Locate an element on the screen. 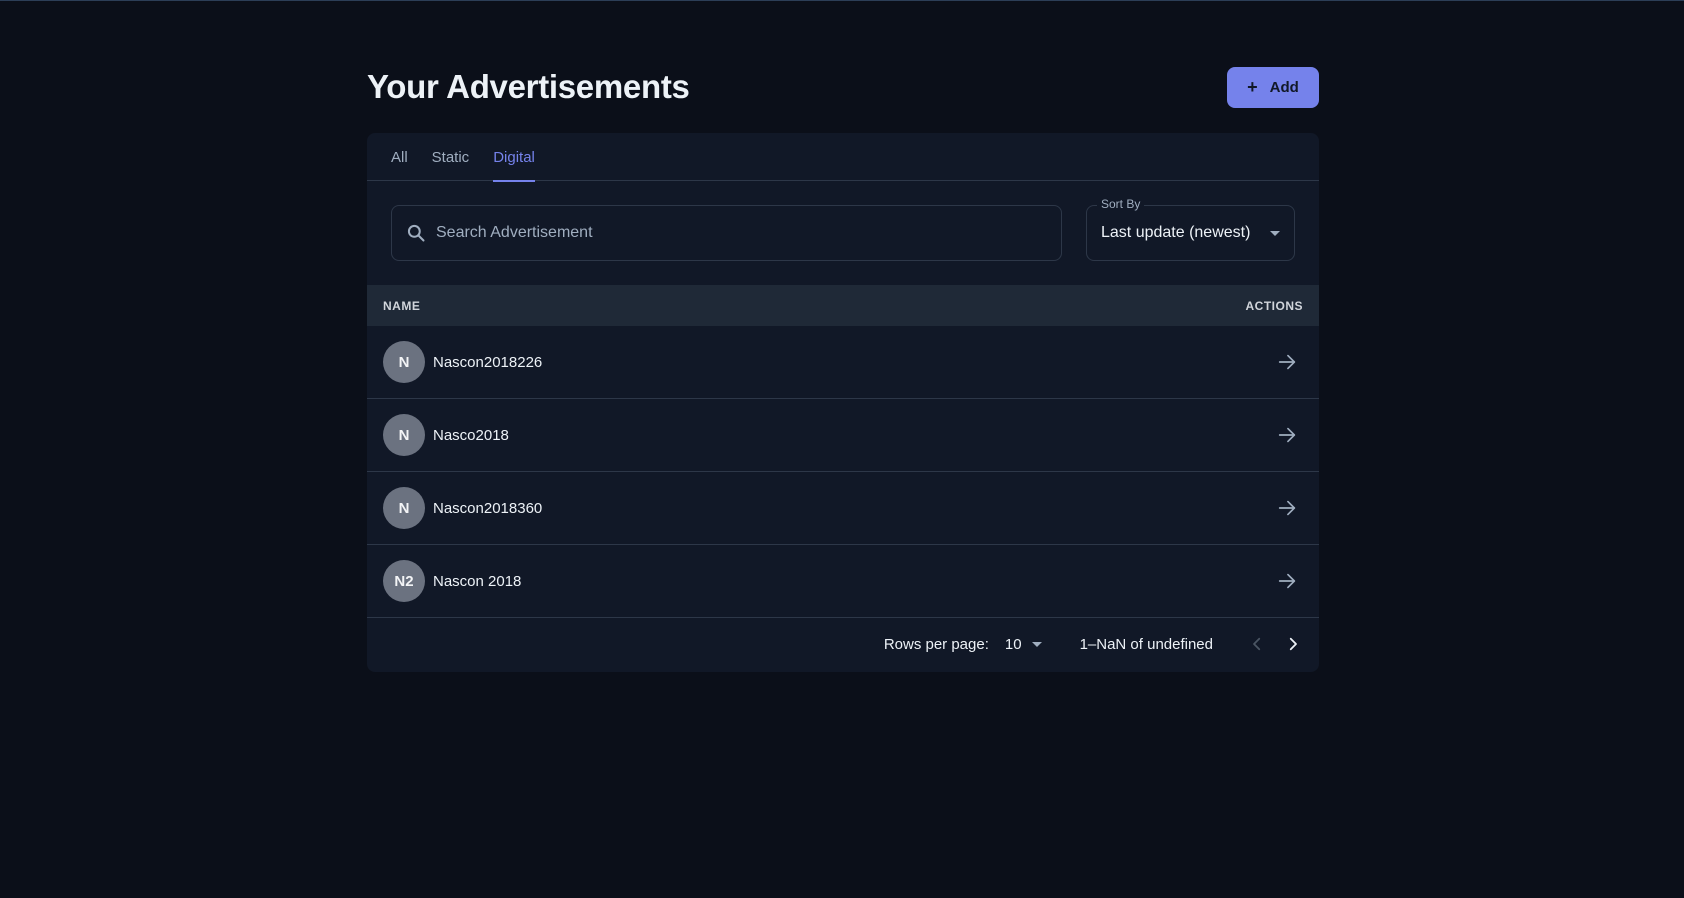 The height and width of the screenshot is (898, 1684). next-page-button is located at coordinates (1293, 644).